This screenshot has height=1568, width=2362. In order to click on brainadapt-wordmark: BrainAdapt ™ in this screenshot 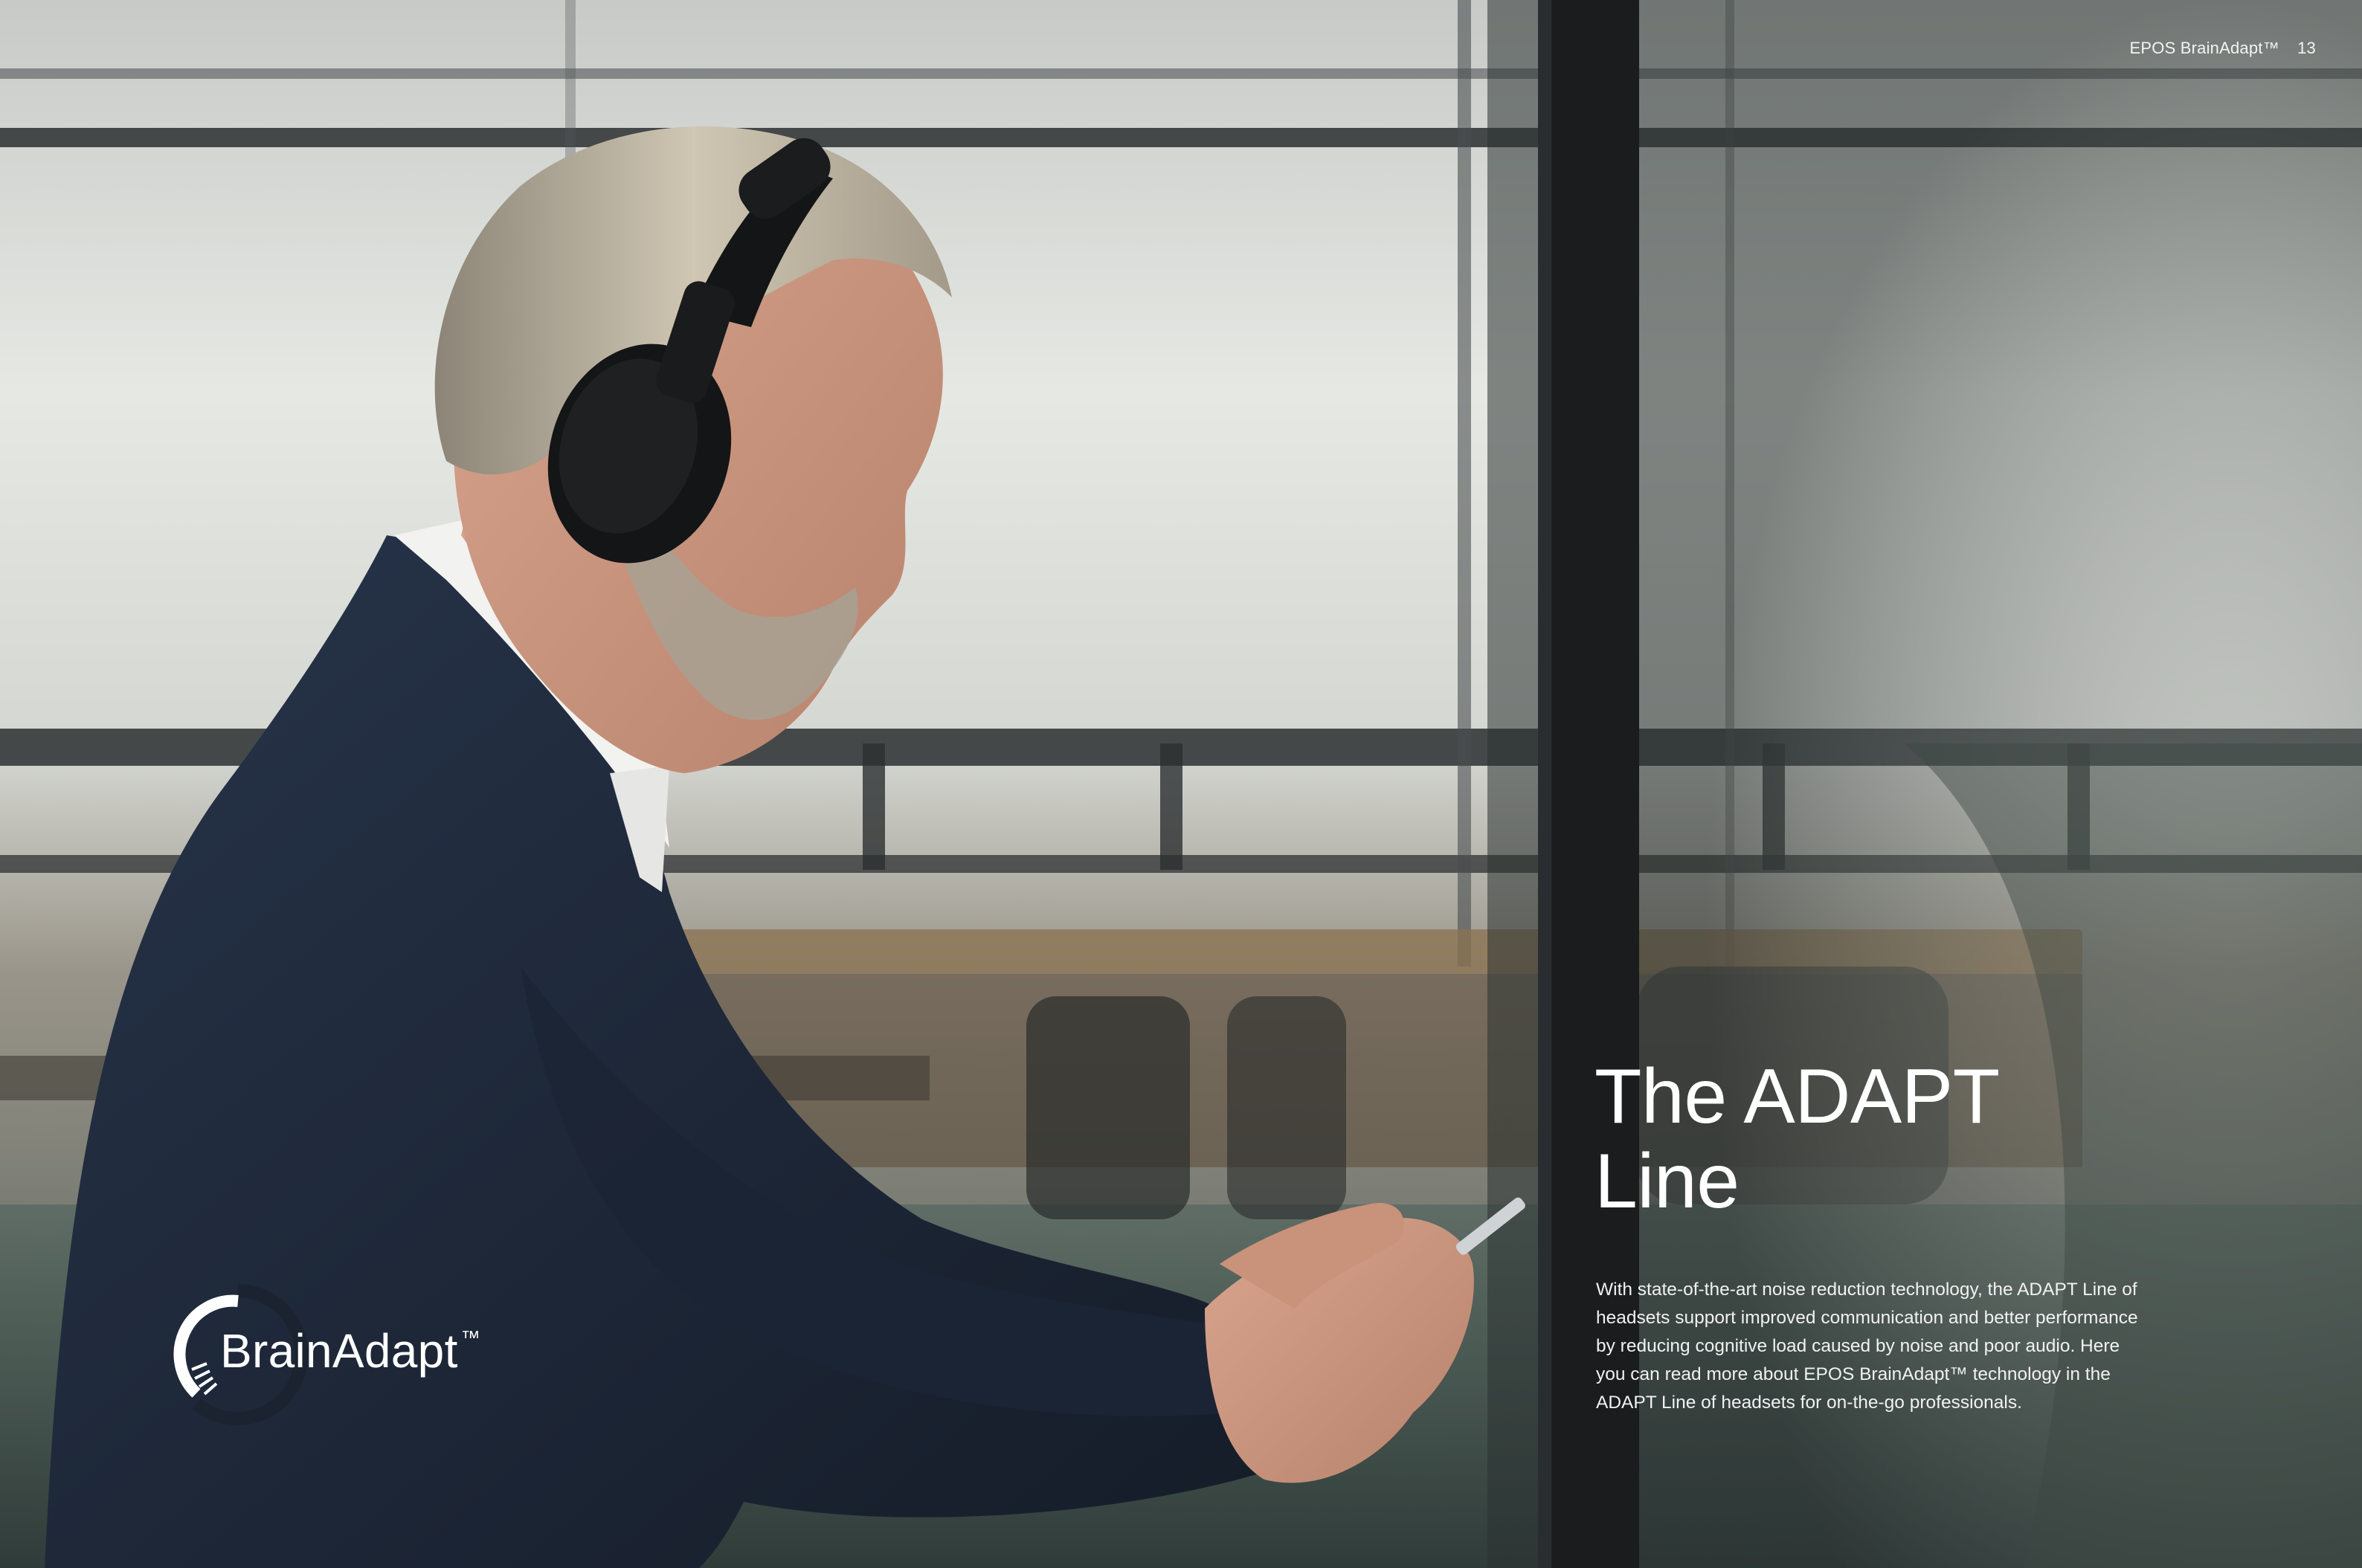, I will do `click(350, 1350)`.